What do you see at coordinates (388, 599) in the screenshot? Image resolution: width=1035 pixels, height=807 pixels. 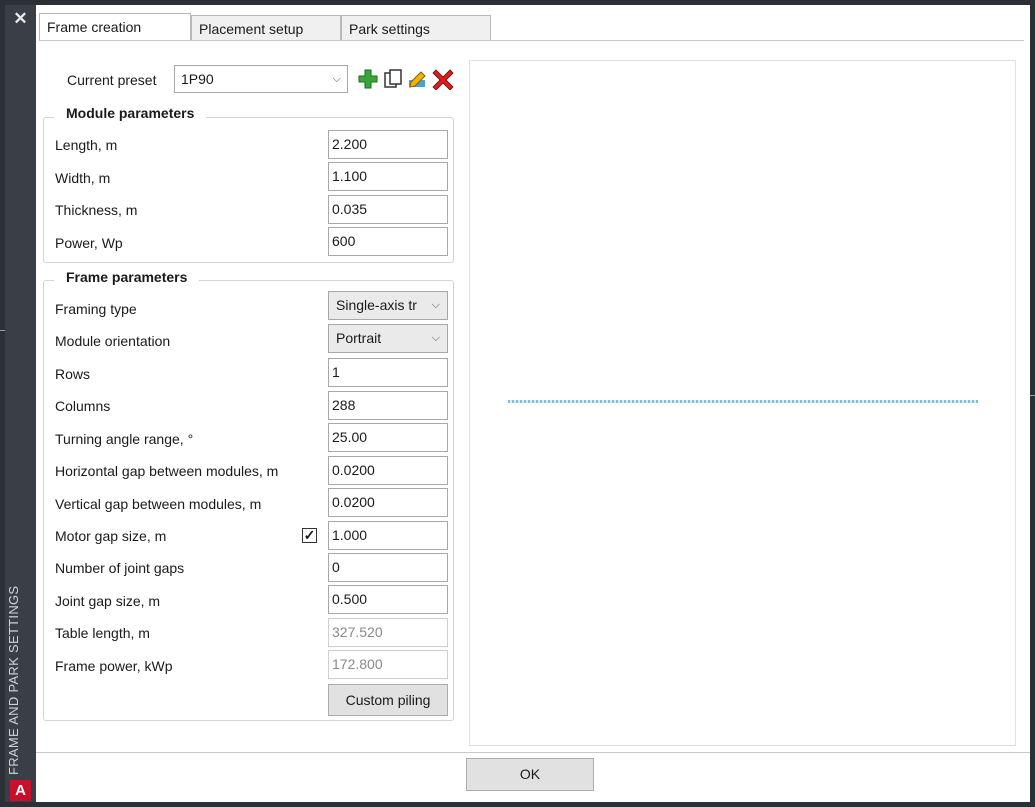 I see `joint-gap-size-input: 0.500` at bounding box center [388, 599].